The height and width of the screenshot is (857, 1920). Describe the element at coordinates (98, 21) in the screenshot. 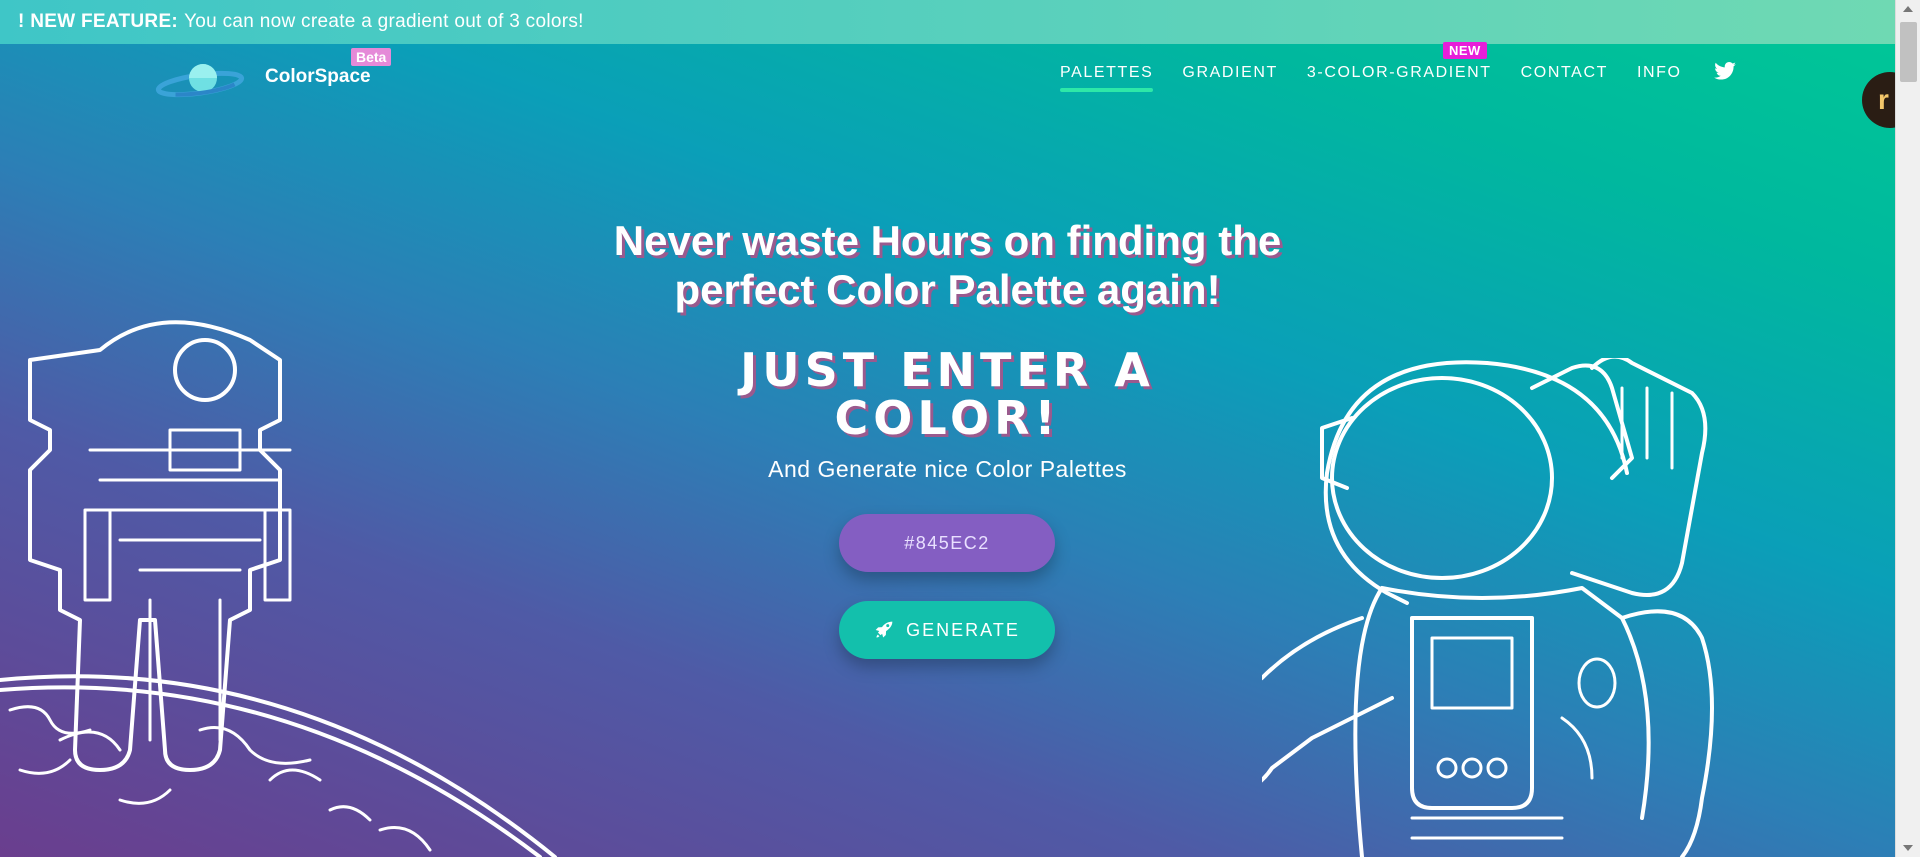

I see `announcement-label: ! NEW FEATURE:` at that location.